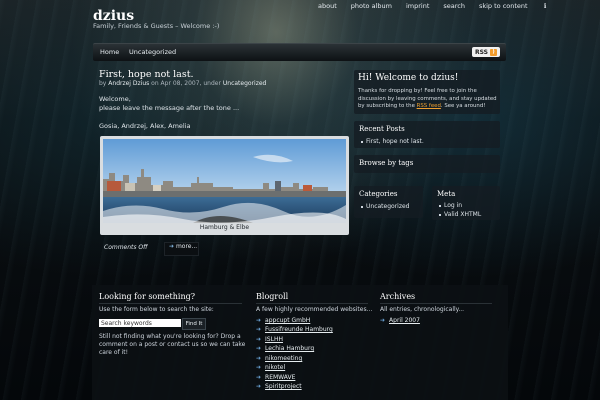  I want to click on post-meta-by: by, so click(103, 83).